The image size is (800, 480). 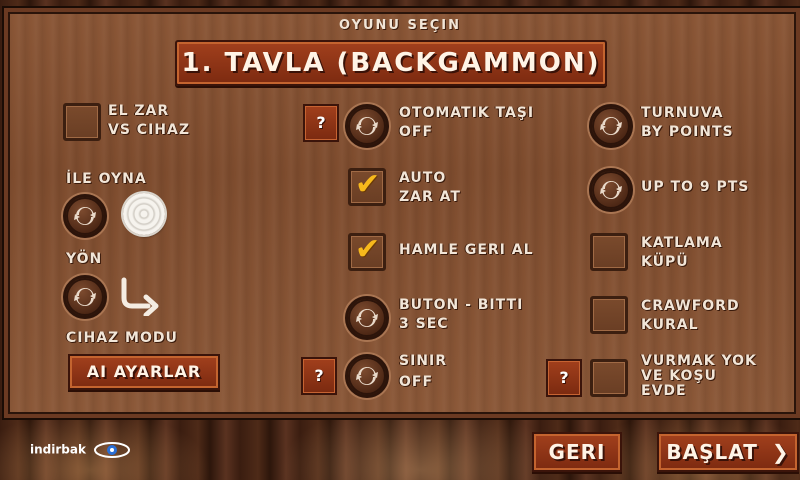 I want to click on points-cycle-button, so click(x=611, y=190).